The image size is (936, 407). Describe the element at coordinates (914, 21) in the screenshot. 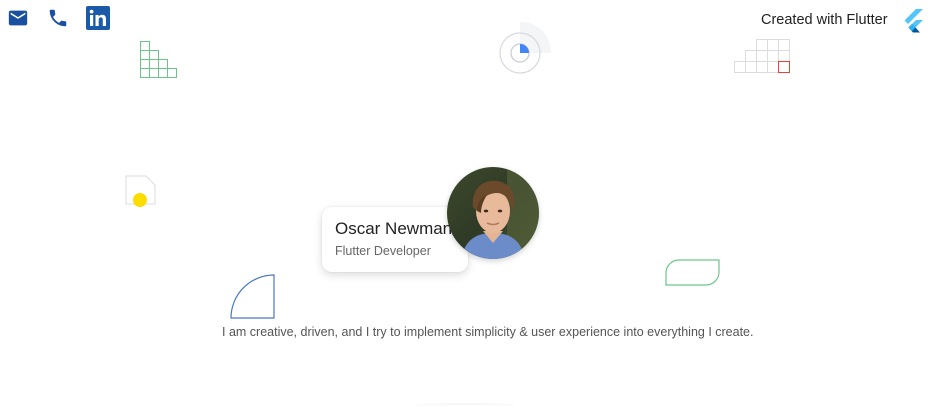

I see `flutter-logo-icon` at that location.